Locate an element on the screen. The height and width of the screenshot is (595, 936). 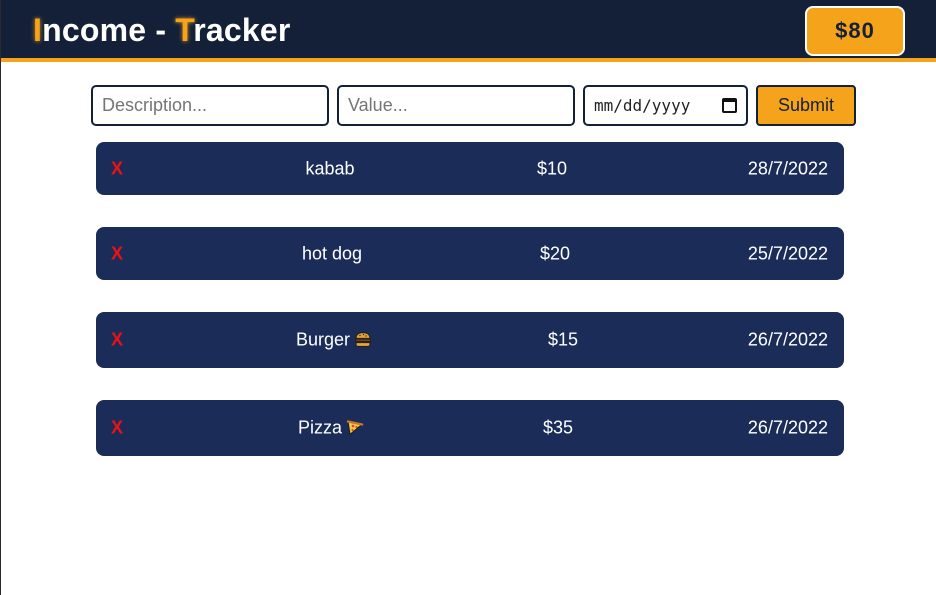
entry-amount: $10 is located at coordinates (552, 168).